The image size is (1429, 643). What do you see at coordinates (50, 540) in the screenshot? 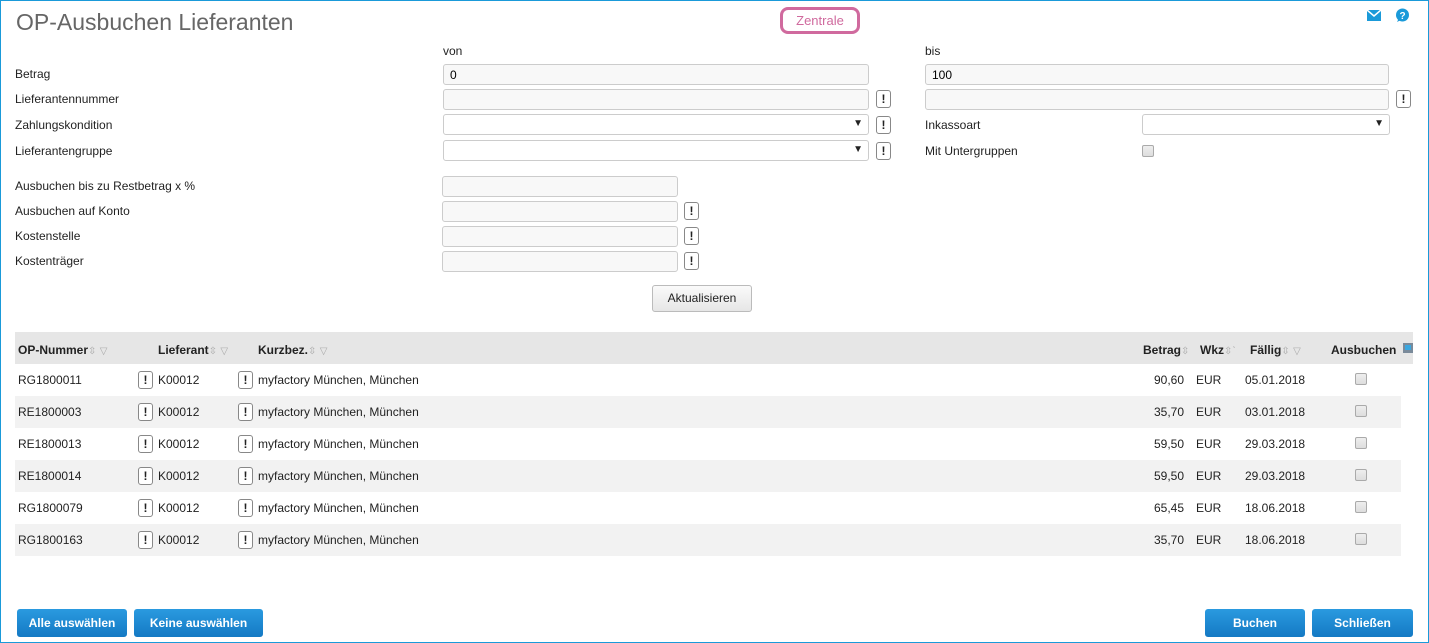
I see `op-nummer-cell: RG1800163` at bounding box center [50, 540].